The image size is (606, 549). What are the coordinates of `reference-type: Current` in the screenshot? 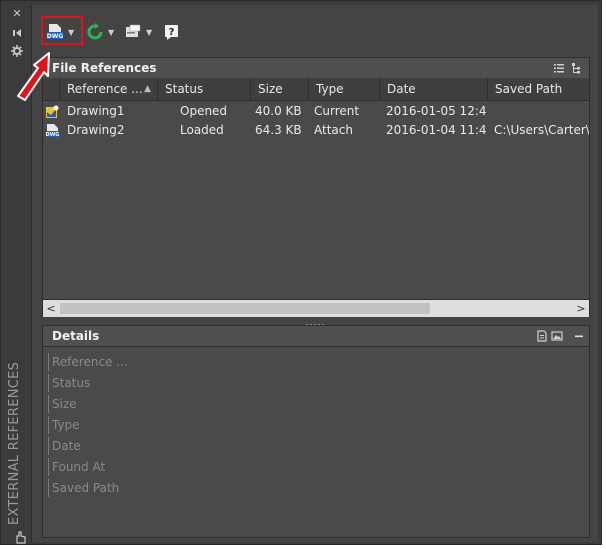 It's located at (337, 111).